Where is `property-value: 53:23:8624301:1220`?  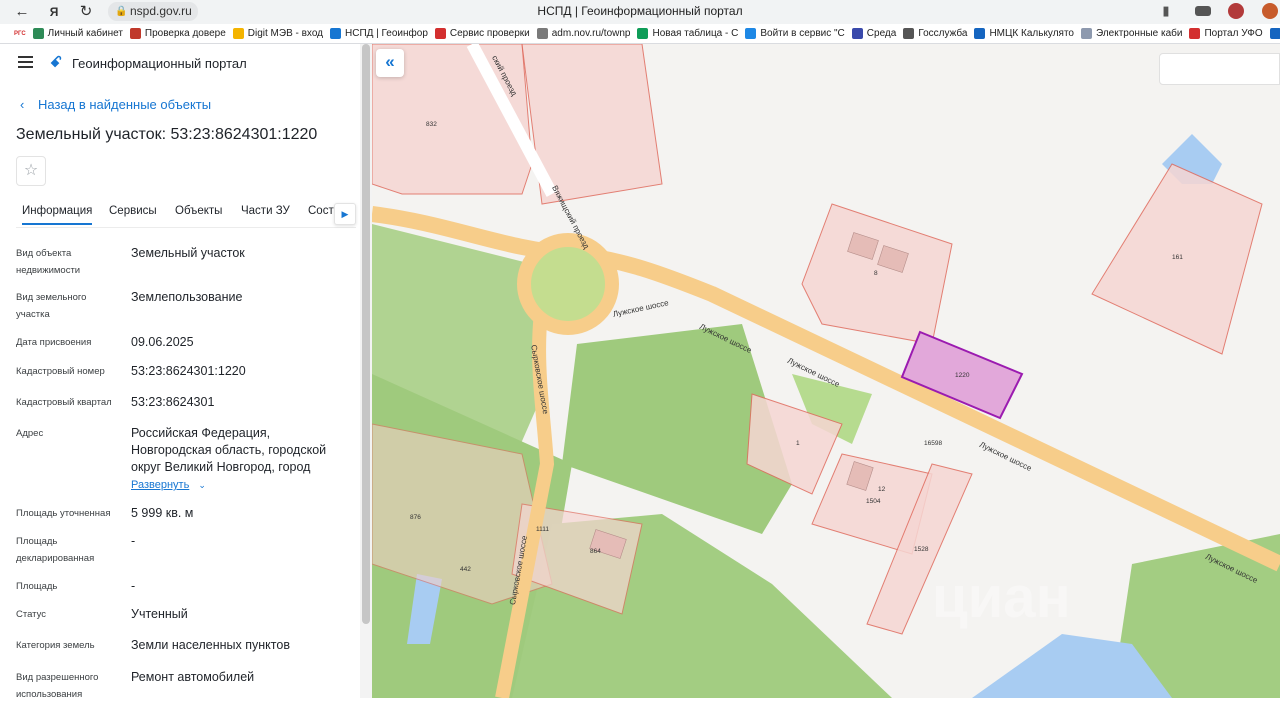
property-value: 53:23:8624301:1220 is located at coordinates (188, 371).